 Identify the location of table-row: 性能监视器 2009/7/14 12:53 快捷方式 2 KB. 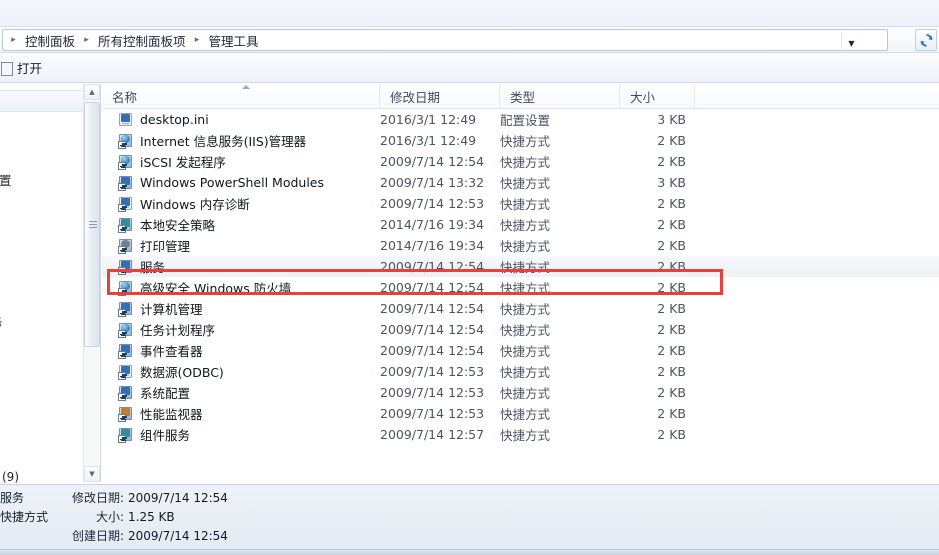
(520, 413).